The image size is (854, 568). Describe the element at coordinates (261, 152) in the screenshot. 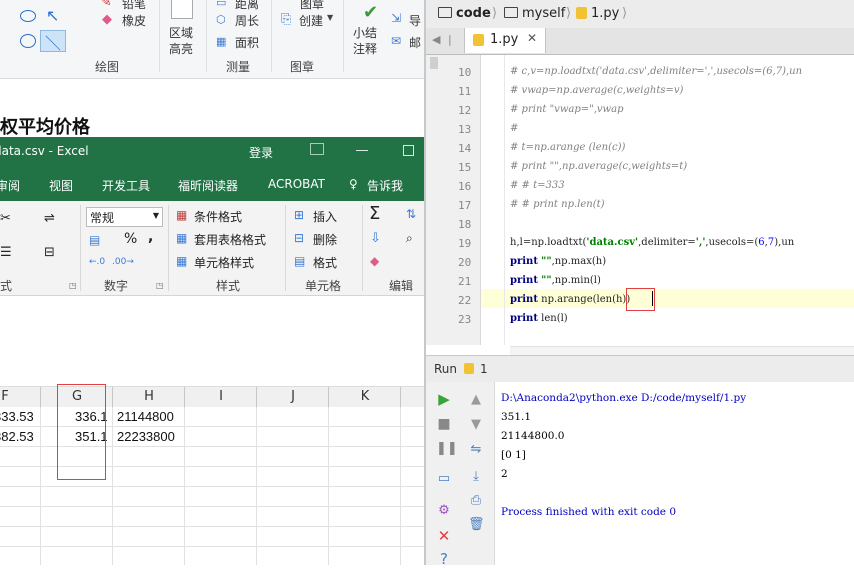

I see `login-link: 登录` at that location.